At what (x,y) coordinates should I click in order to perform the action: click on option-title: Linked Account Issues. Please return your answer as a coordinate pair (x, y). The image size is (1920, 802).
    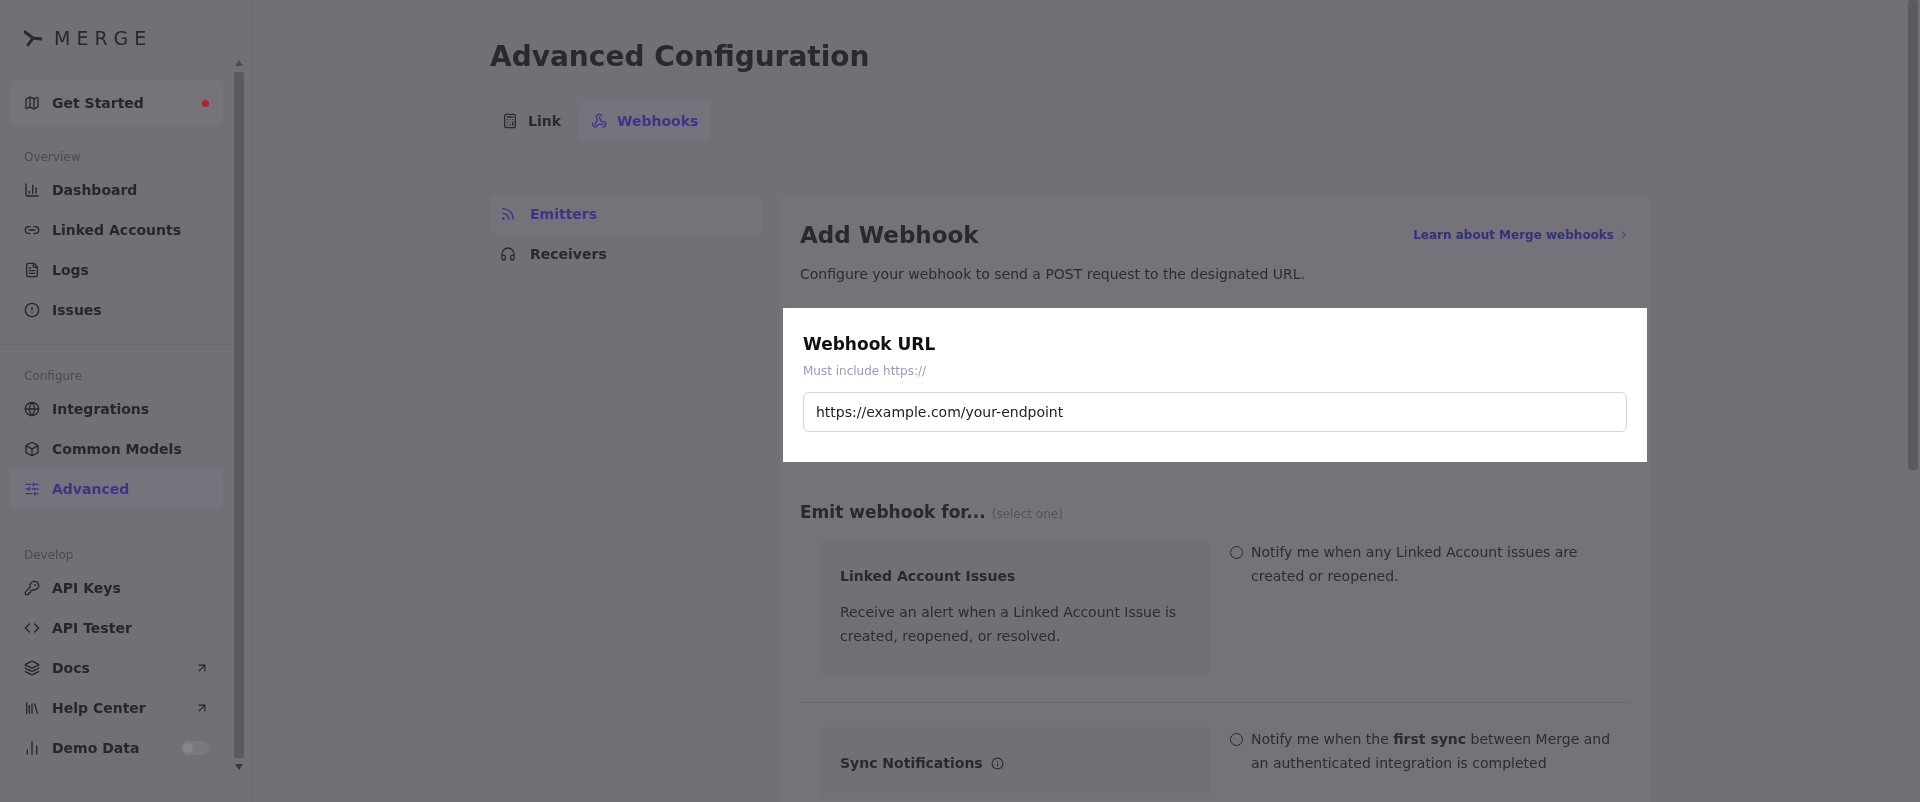
    Looking at the image, I should click on (928, 576).